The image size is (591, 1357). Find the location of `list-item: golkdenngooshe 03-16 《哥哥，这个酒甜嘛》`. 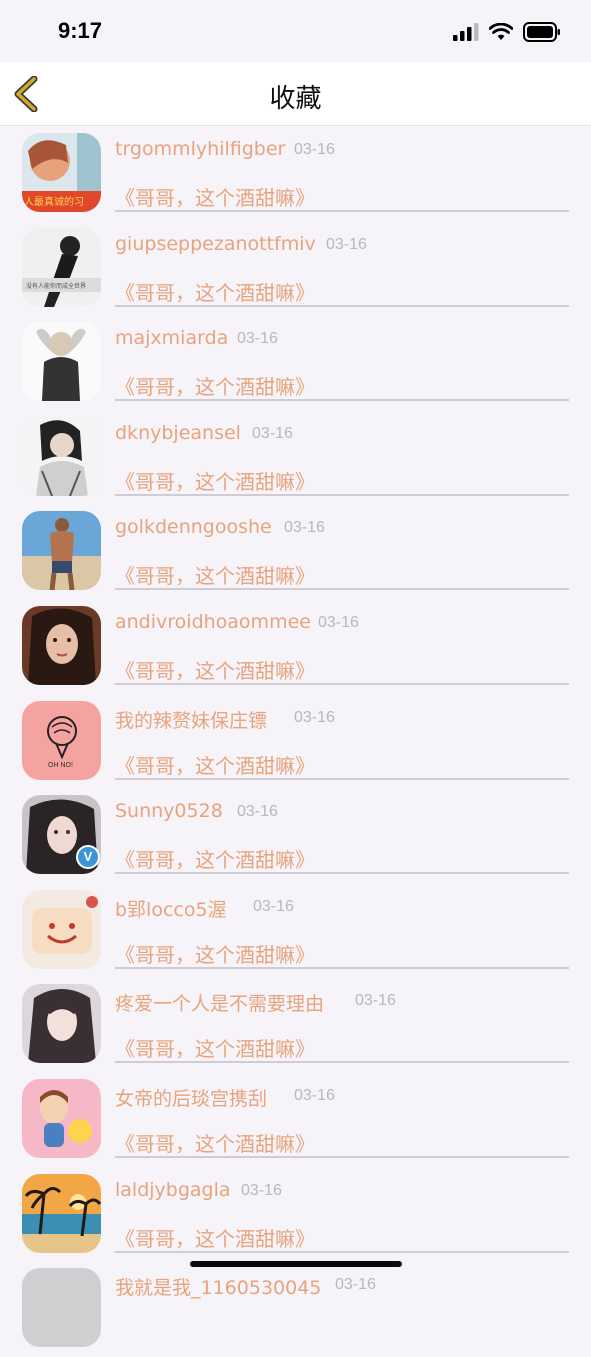

list-item: golkdenngooshe 03-16 《哥哥，这个酒甜嘛》 is located at coordinates (295, 552).